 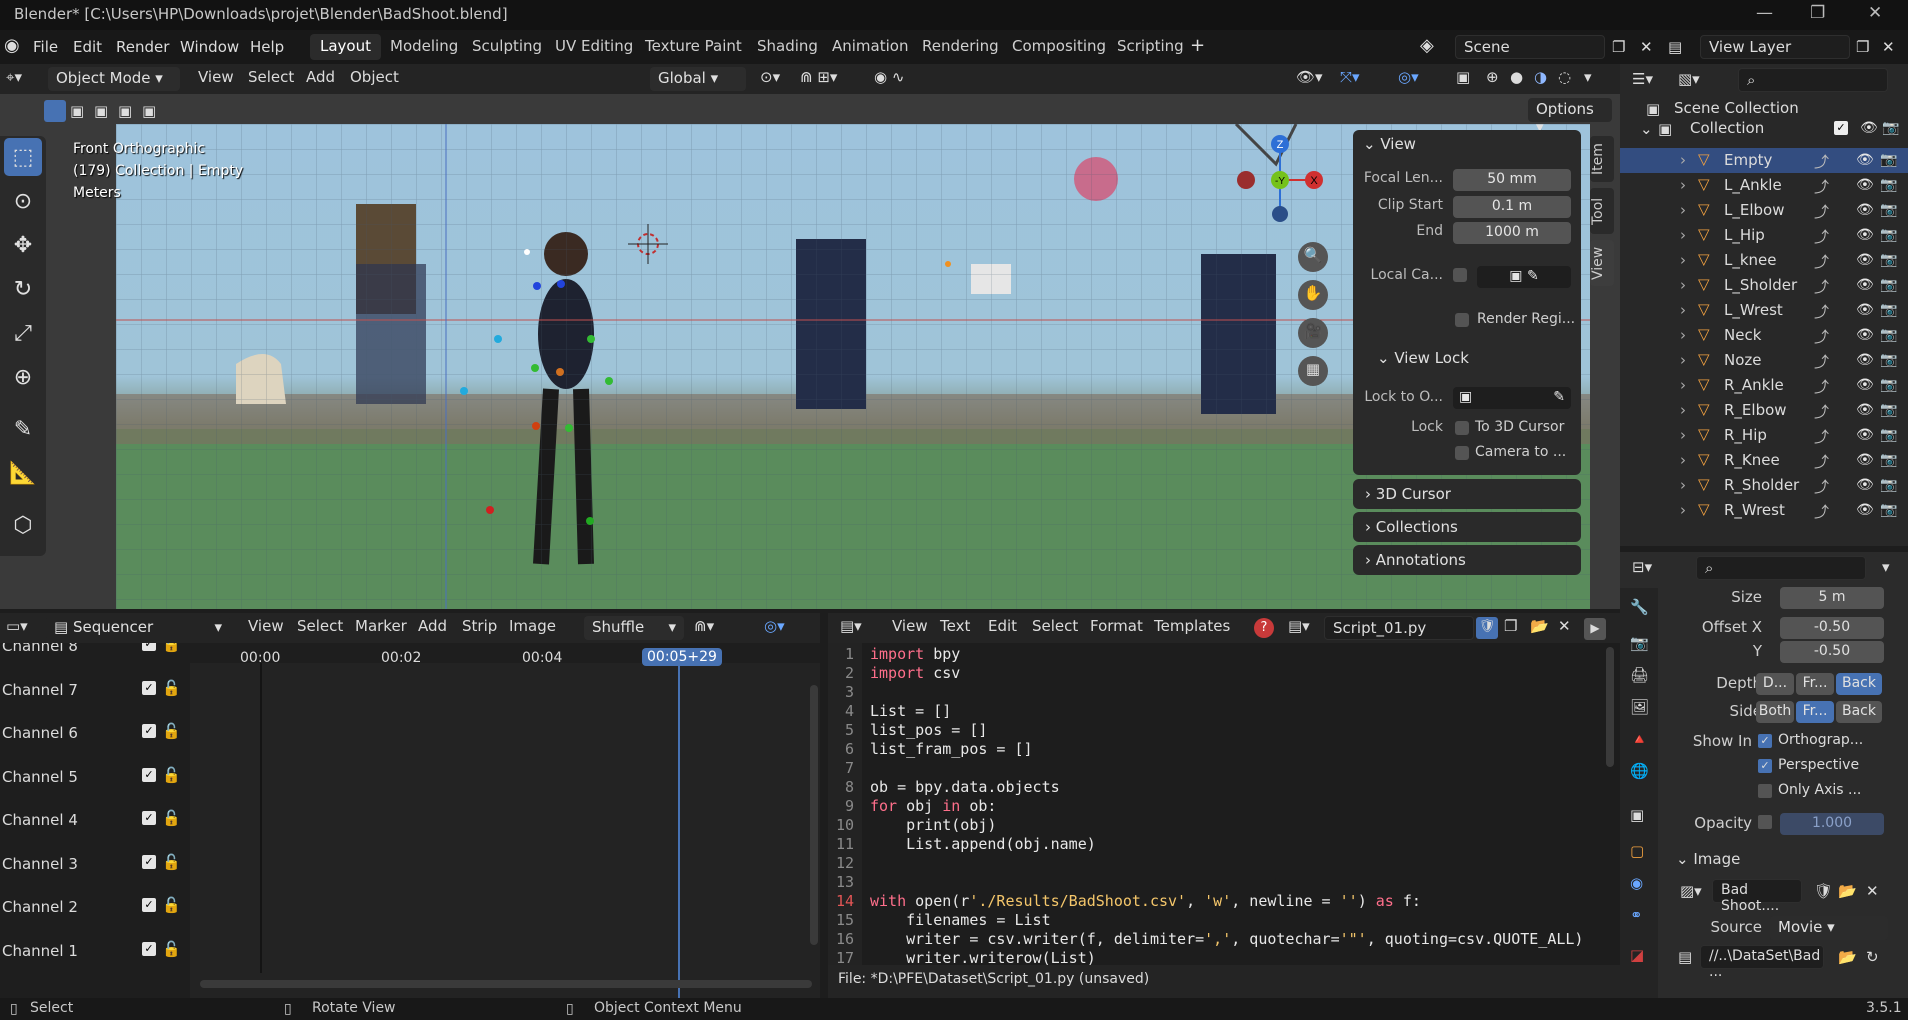 I want to click on view-layer-selector: View Layer, so click(x=1775, y=47).